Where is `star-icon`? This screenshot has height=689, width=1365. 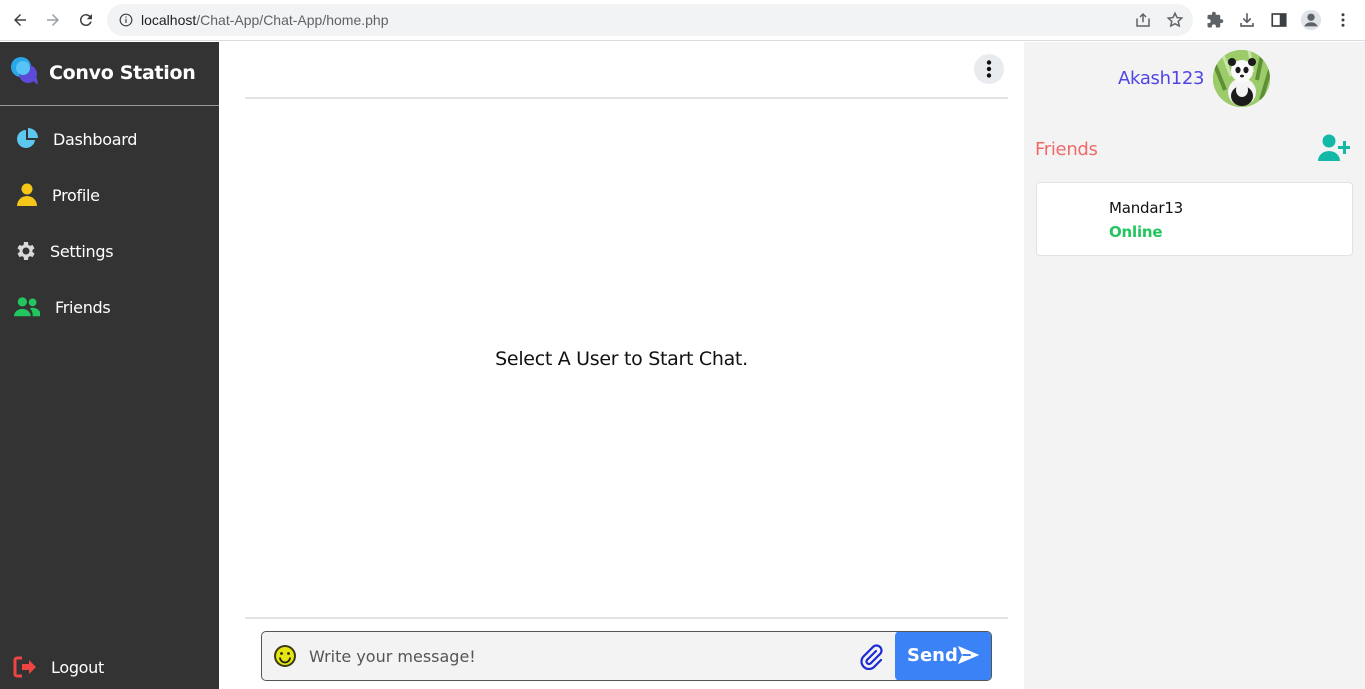 star-icon is located at coordinates (1175, 20).